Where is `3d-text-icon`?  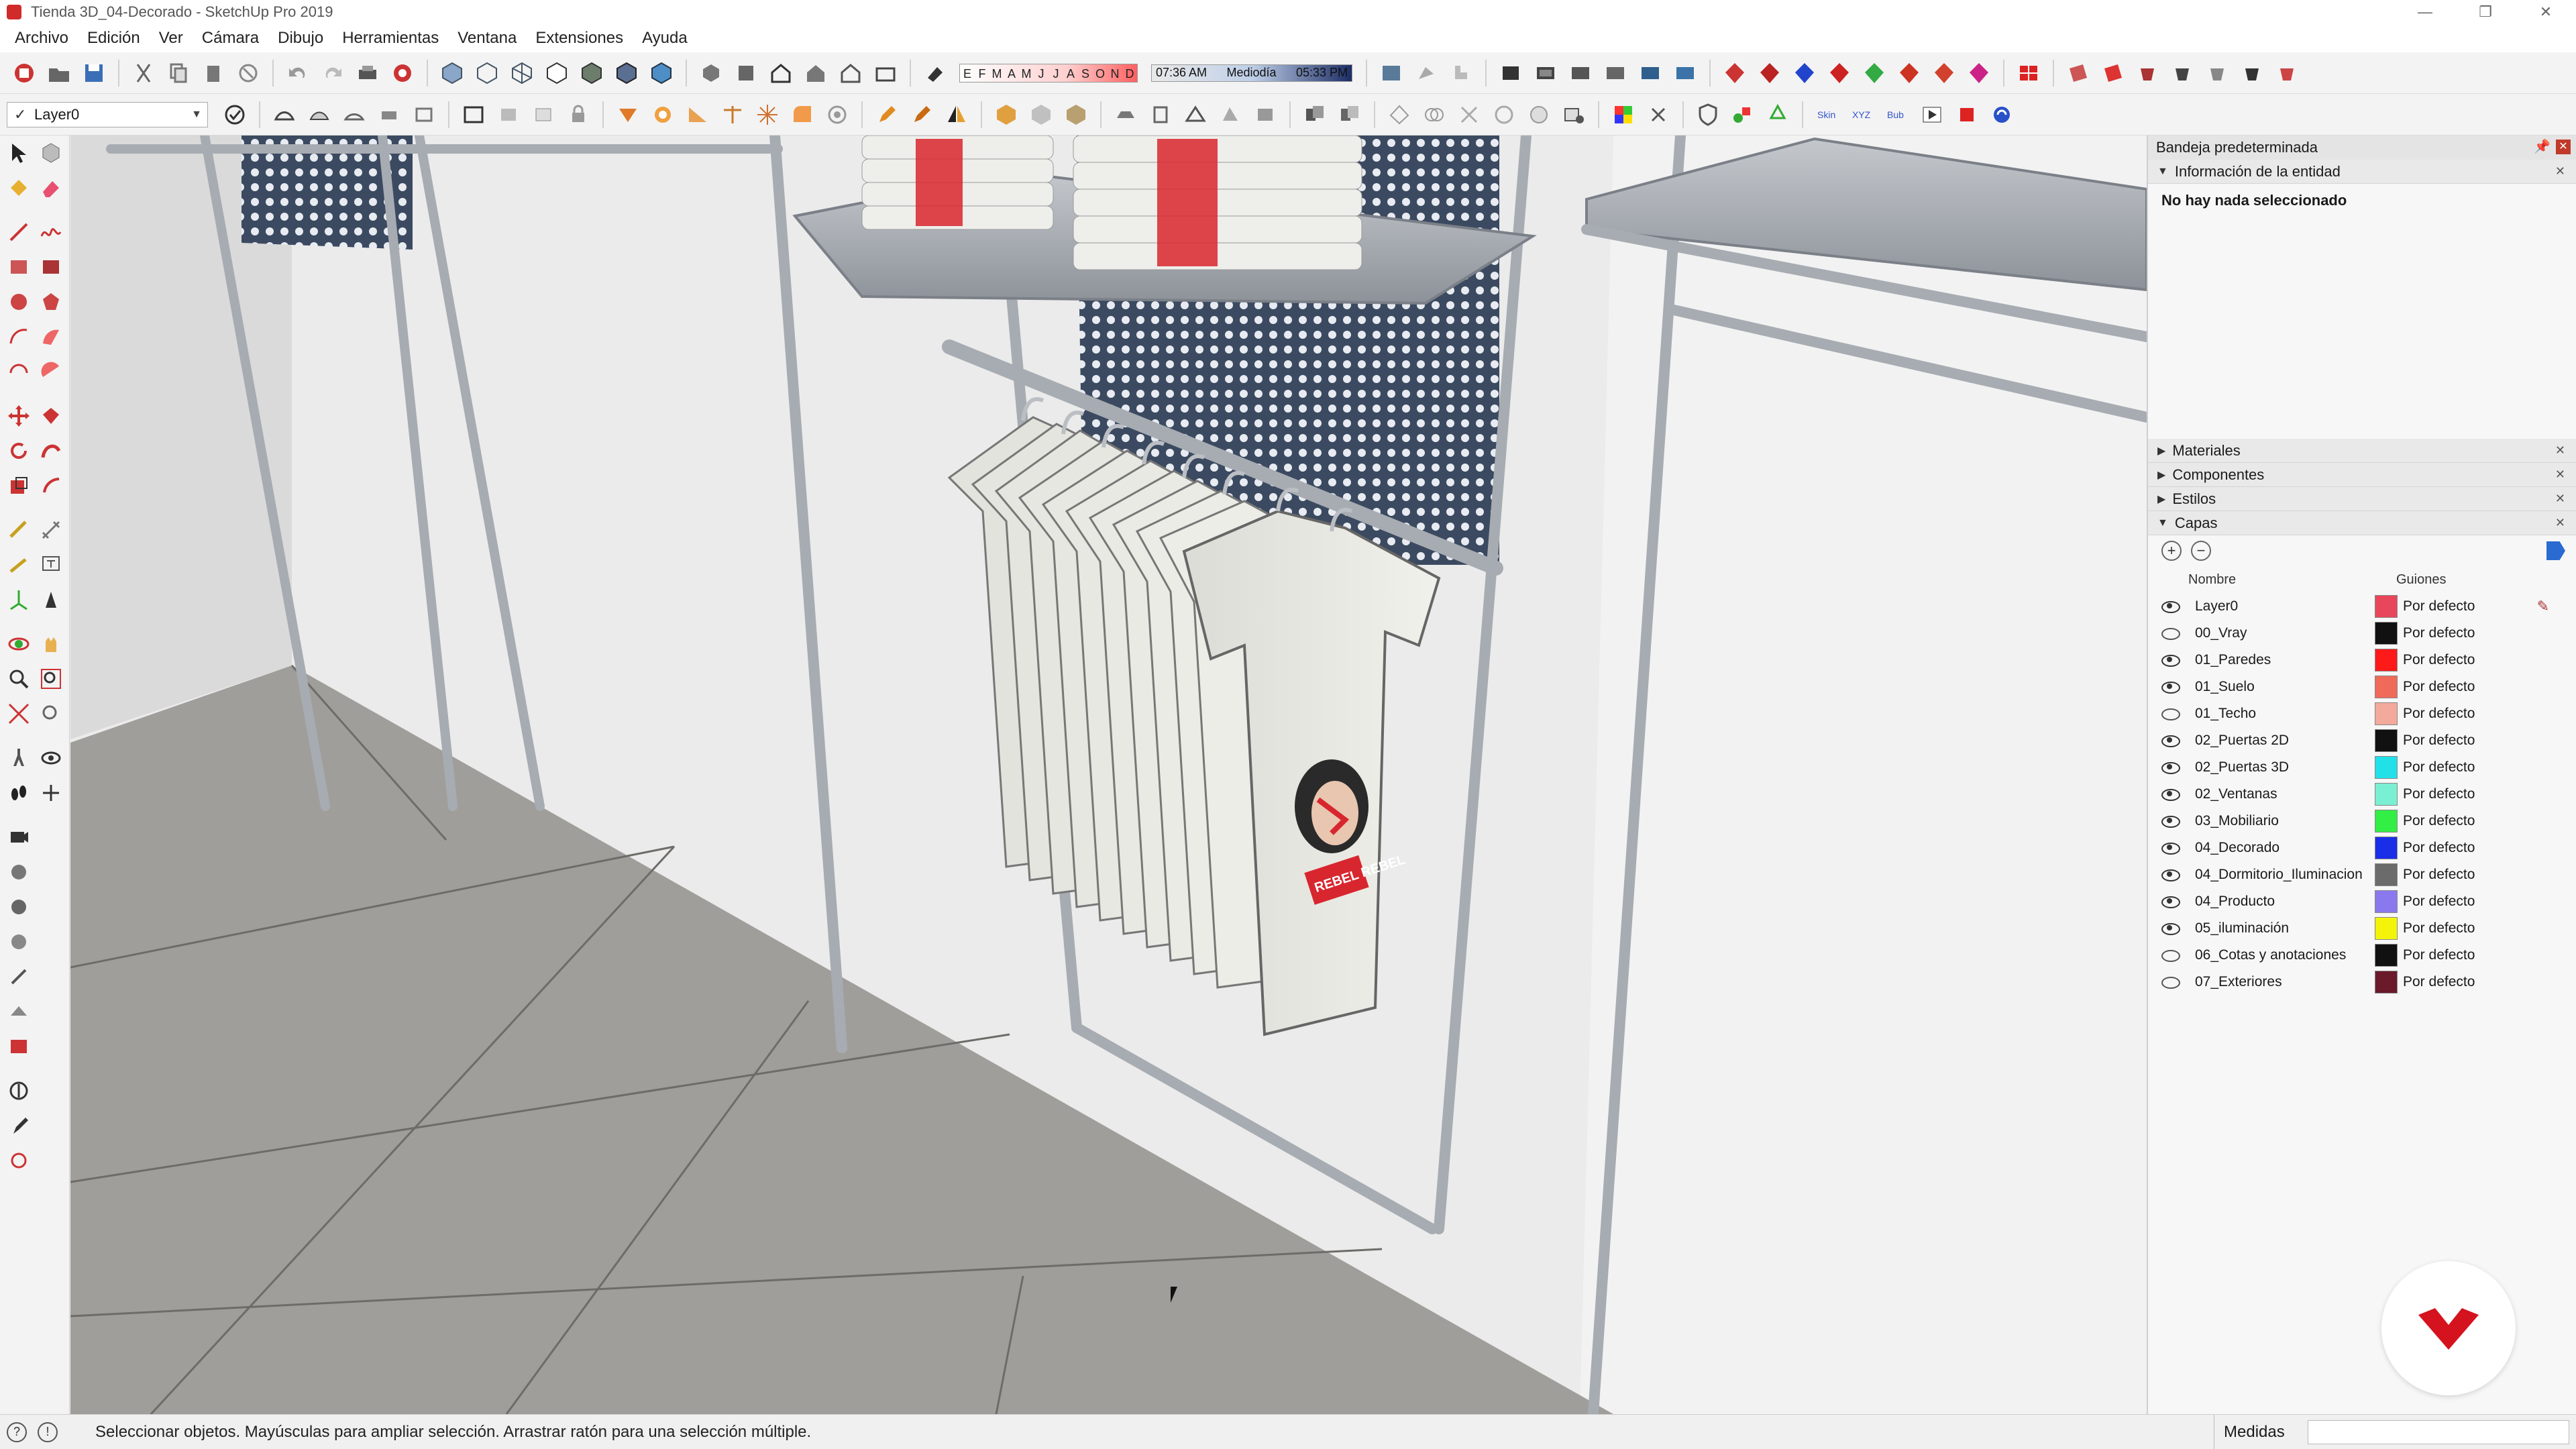 3d-text-icon is located at coordinates (51, 599).